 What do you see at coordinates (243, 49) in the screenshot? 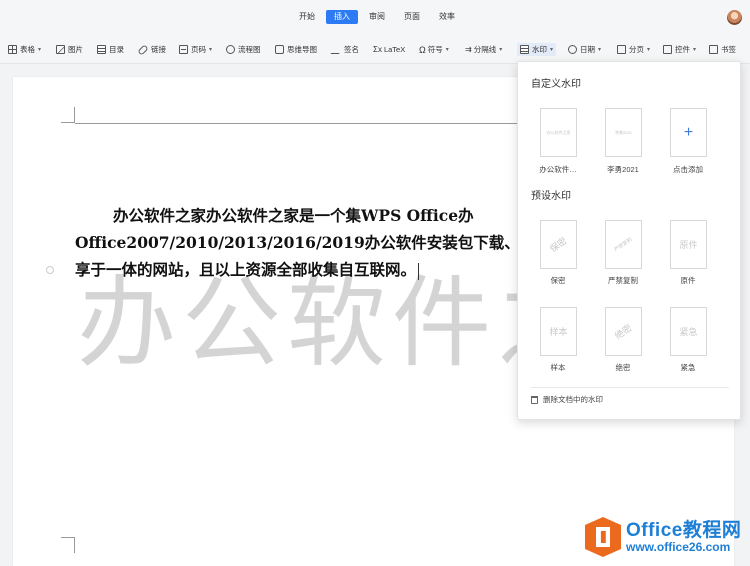
I see `flowchart-button: 流程图` at bounding box center [243, 49].